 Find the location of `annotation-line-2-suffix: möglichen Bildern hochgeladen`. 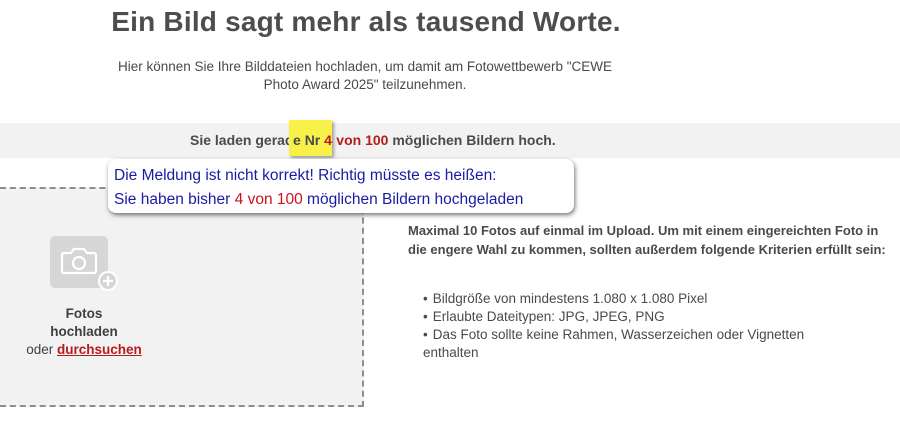

annotation-line-2-suffix: möglichen Bildern hochgeladen is located at coordinates (413, 199).